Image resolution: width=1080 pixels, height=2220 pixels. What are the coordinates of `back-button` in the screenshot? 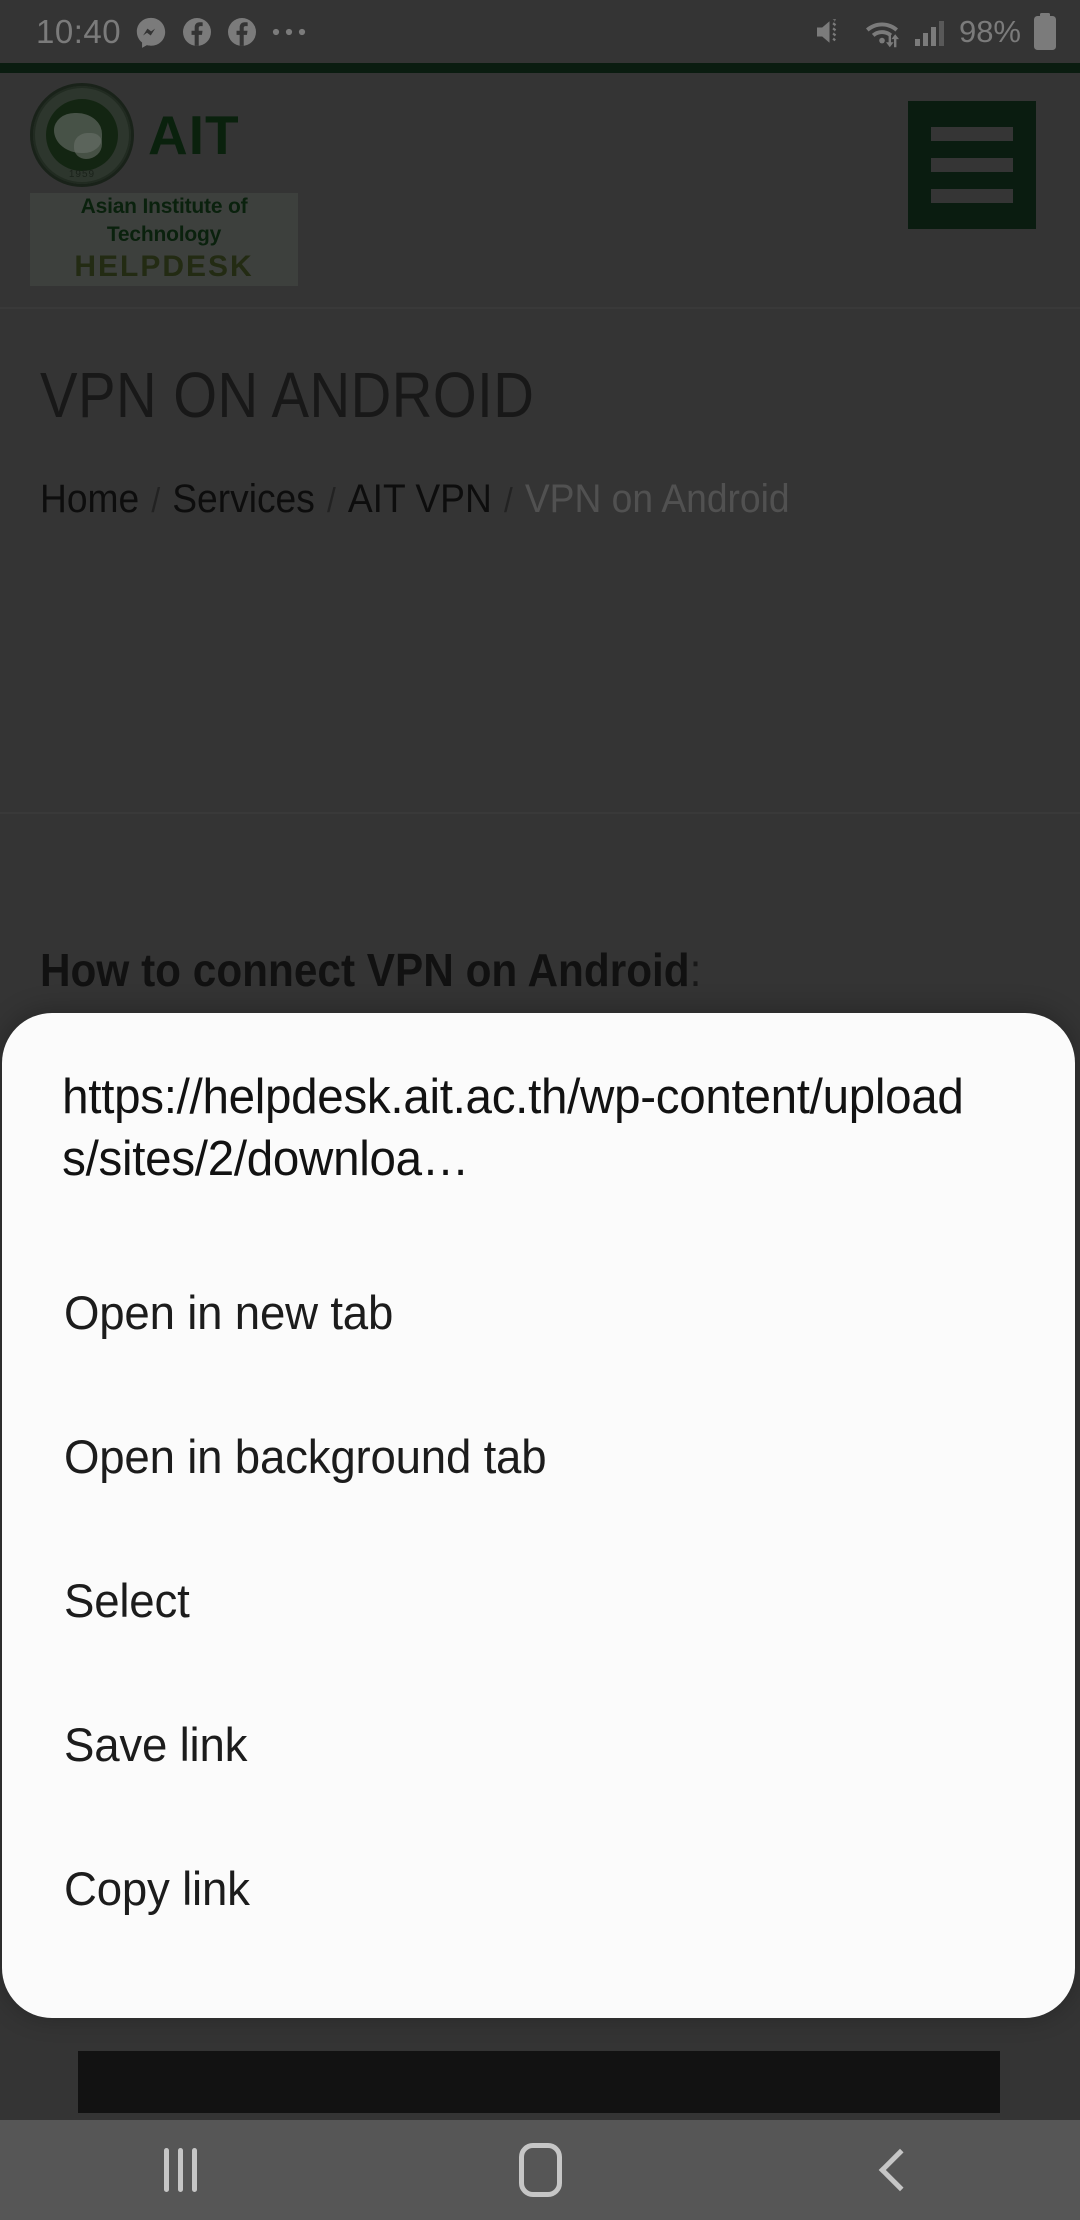 It's located at (900, 2170).